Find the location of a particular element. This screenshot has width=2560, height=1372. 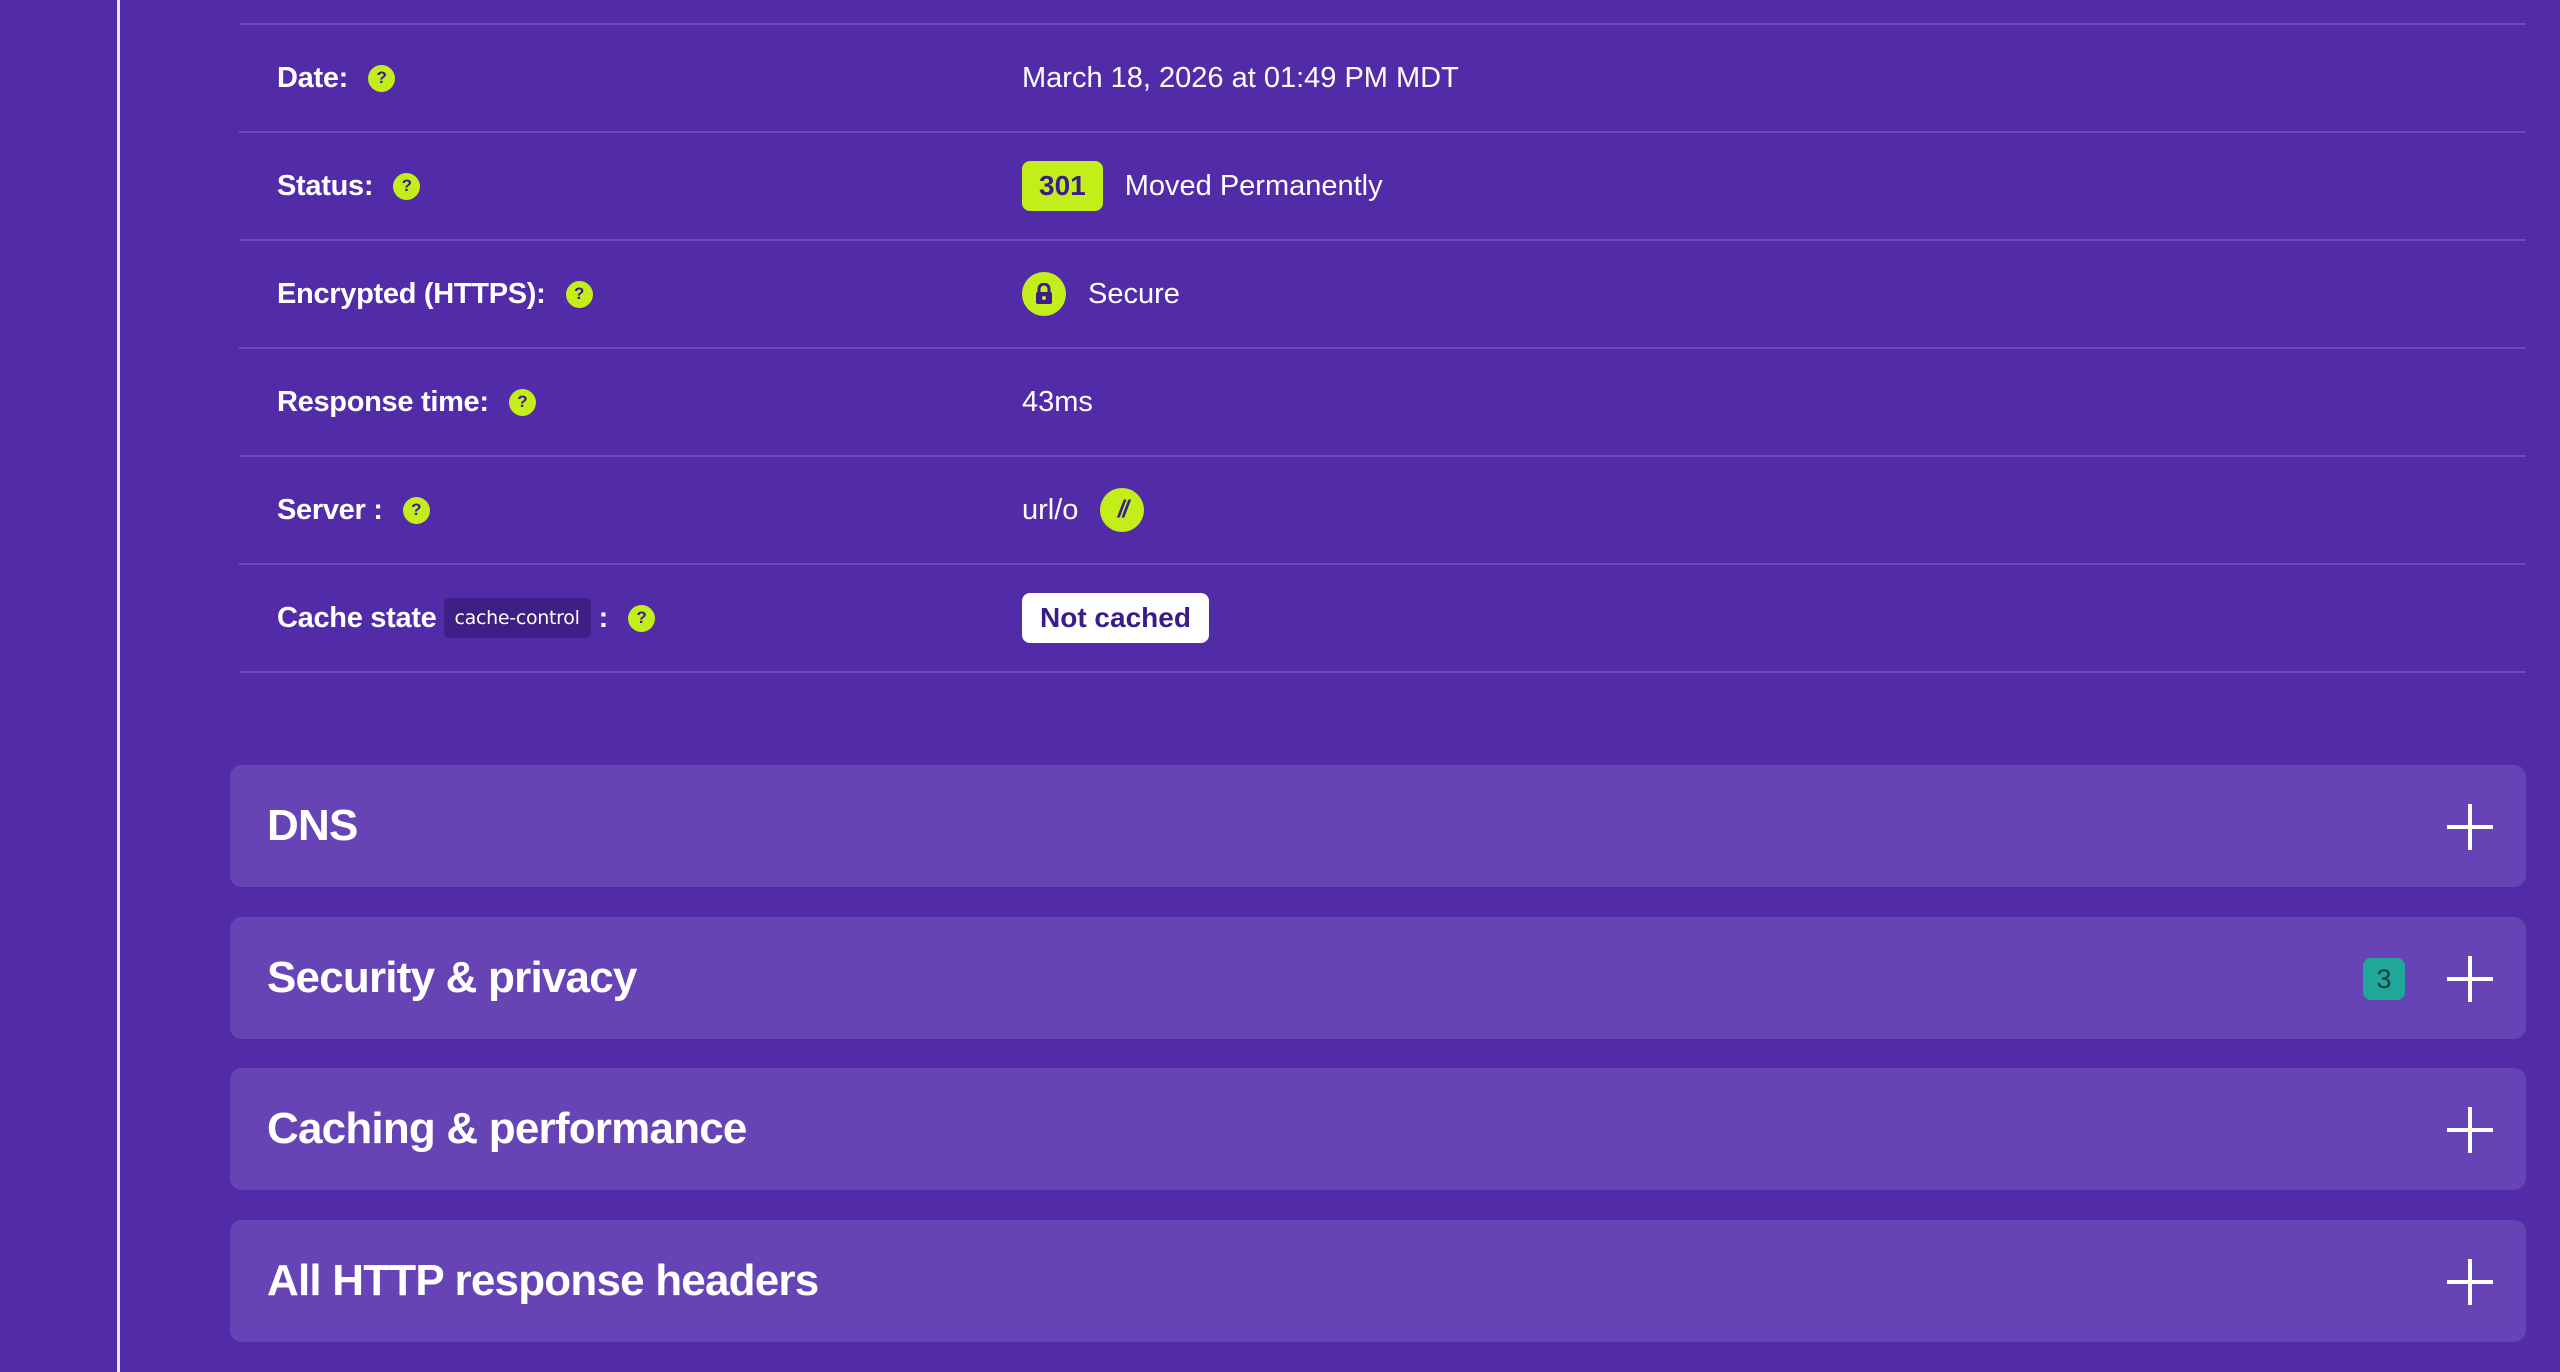

http-headers-expand-plus-icon is located at coordinates (2470, 1282).